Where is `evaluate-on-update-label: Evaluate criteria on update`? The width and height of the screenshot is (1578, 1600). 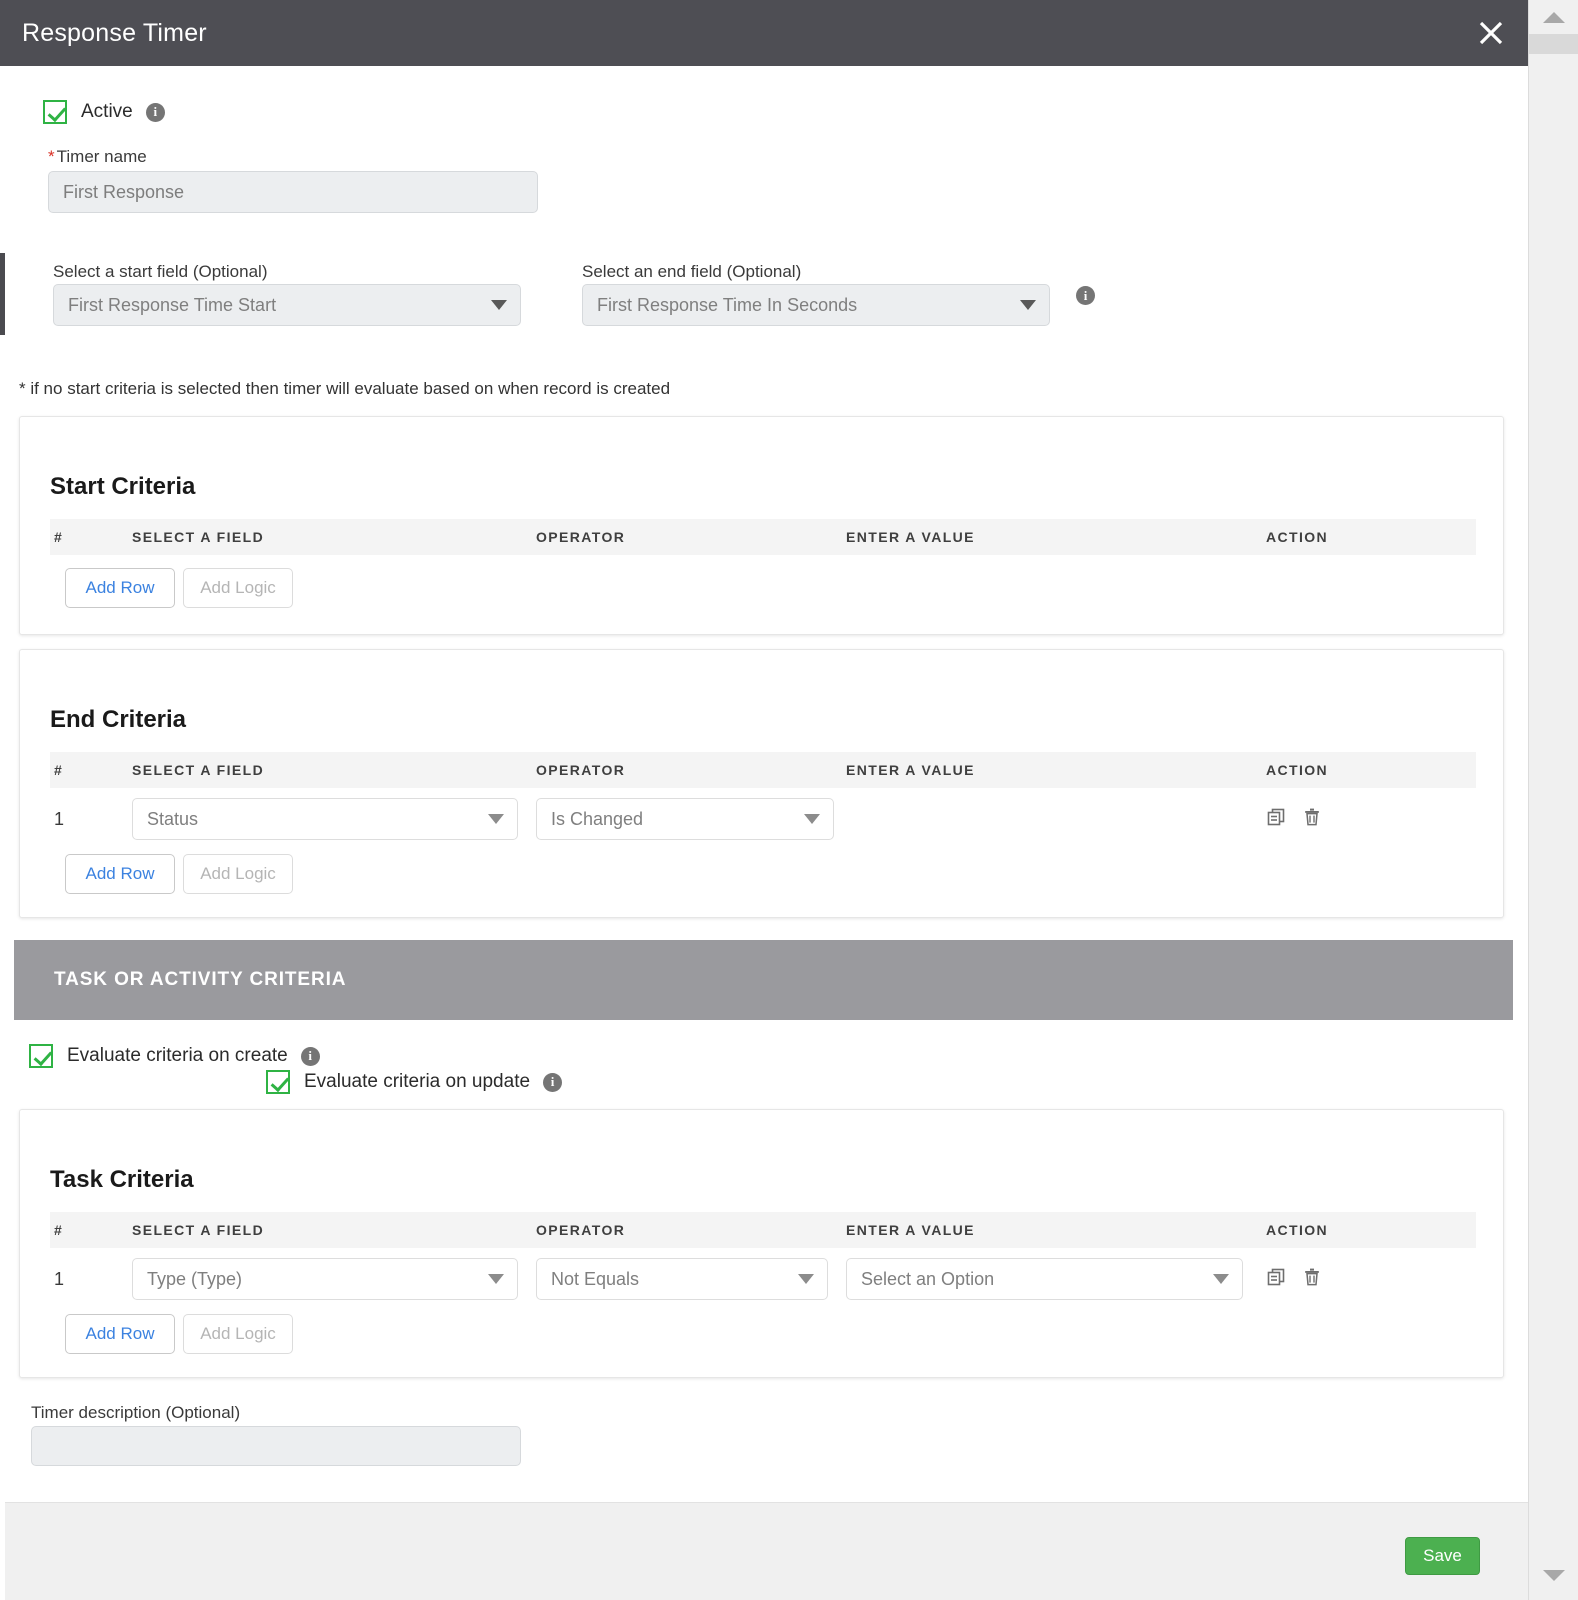
evaluate-on-update-label: Evaluate criteria on update is located at coordinates (417, 1081).